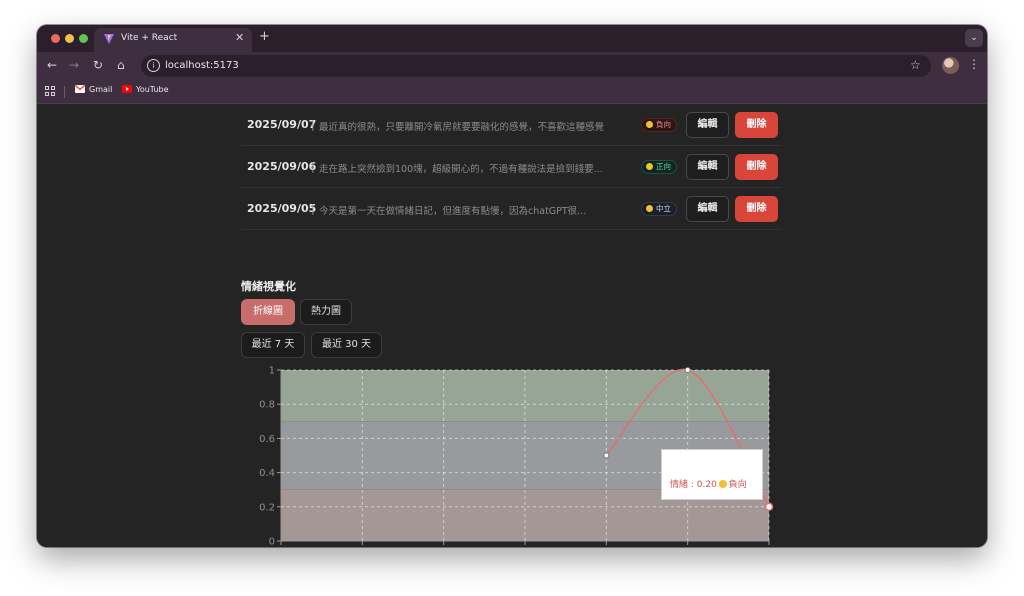 This screenshot has height=596, width=1024. Describe the element at coordinates (264, 36) in the screenshot. I see `new-tab-icon: +` at that location.